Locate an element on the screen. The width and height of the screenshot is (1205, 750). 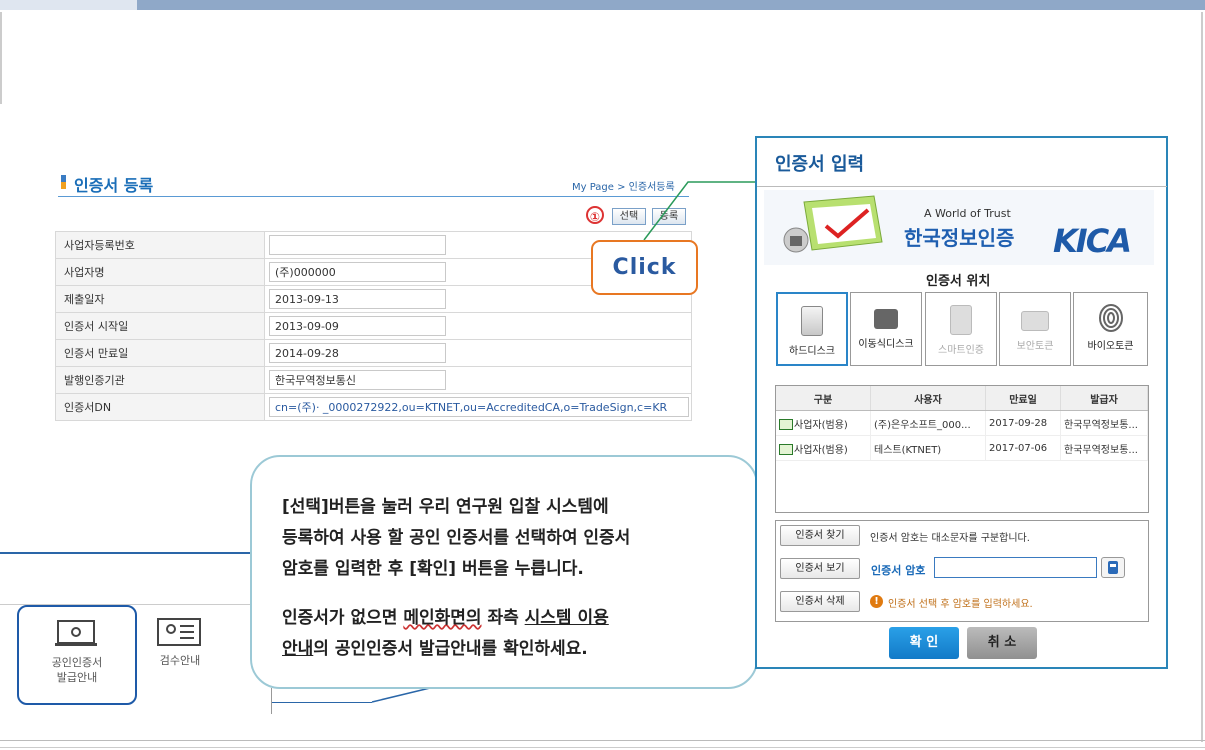
tile-label-line1: 공인인증서 is located at coordinates (77, 662).